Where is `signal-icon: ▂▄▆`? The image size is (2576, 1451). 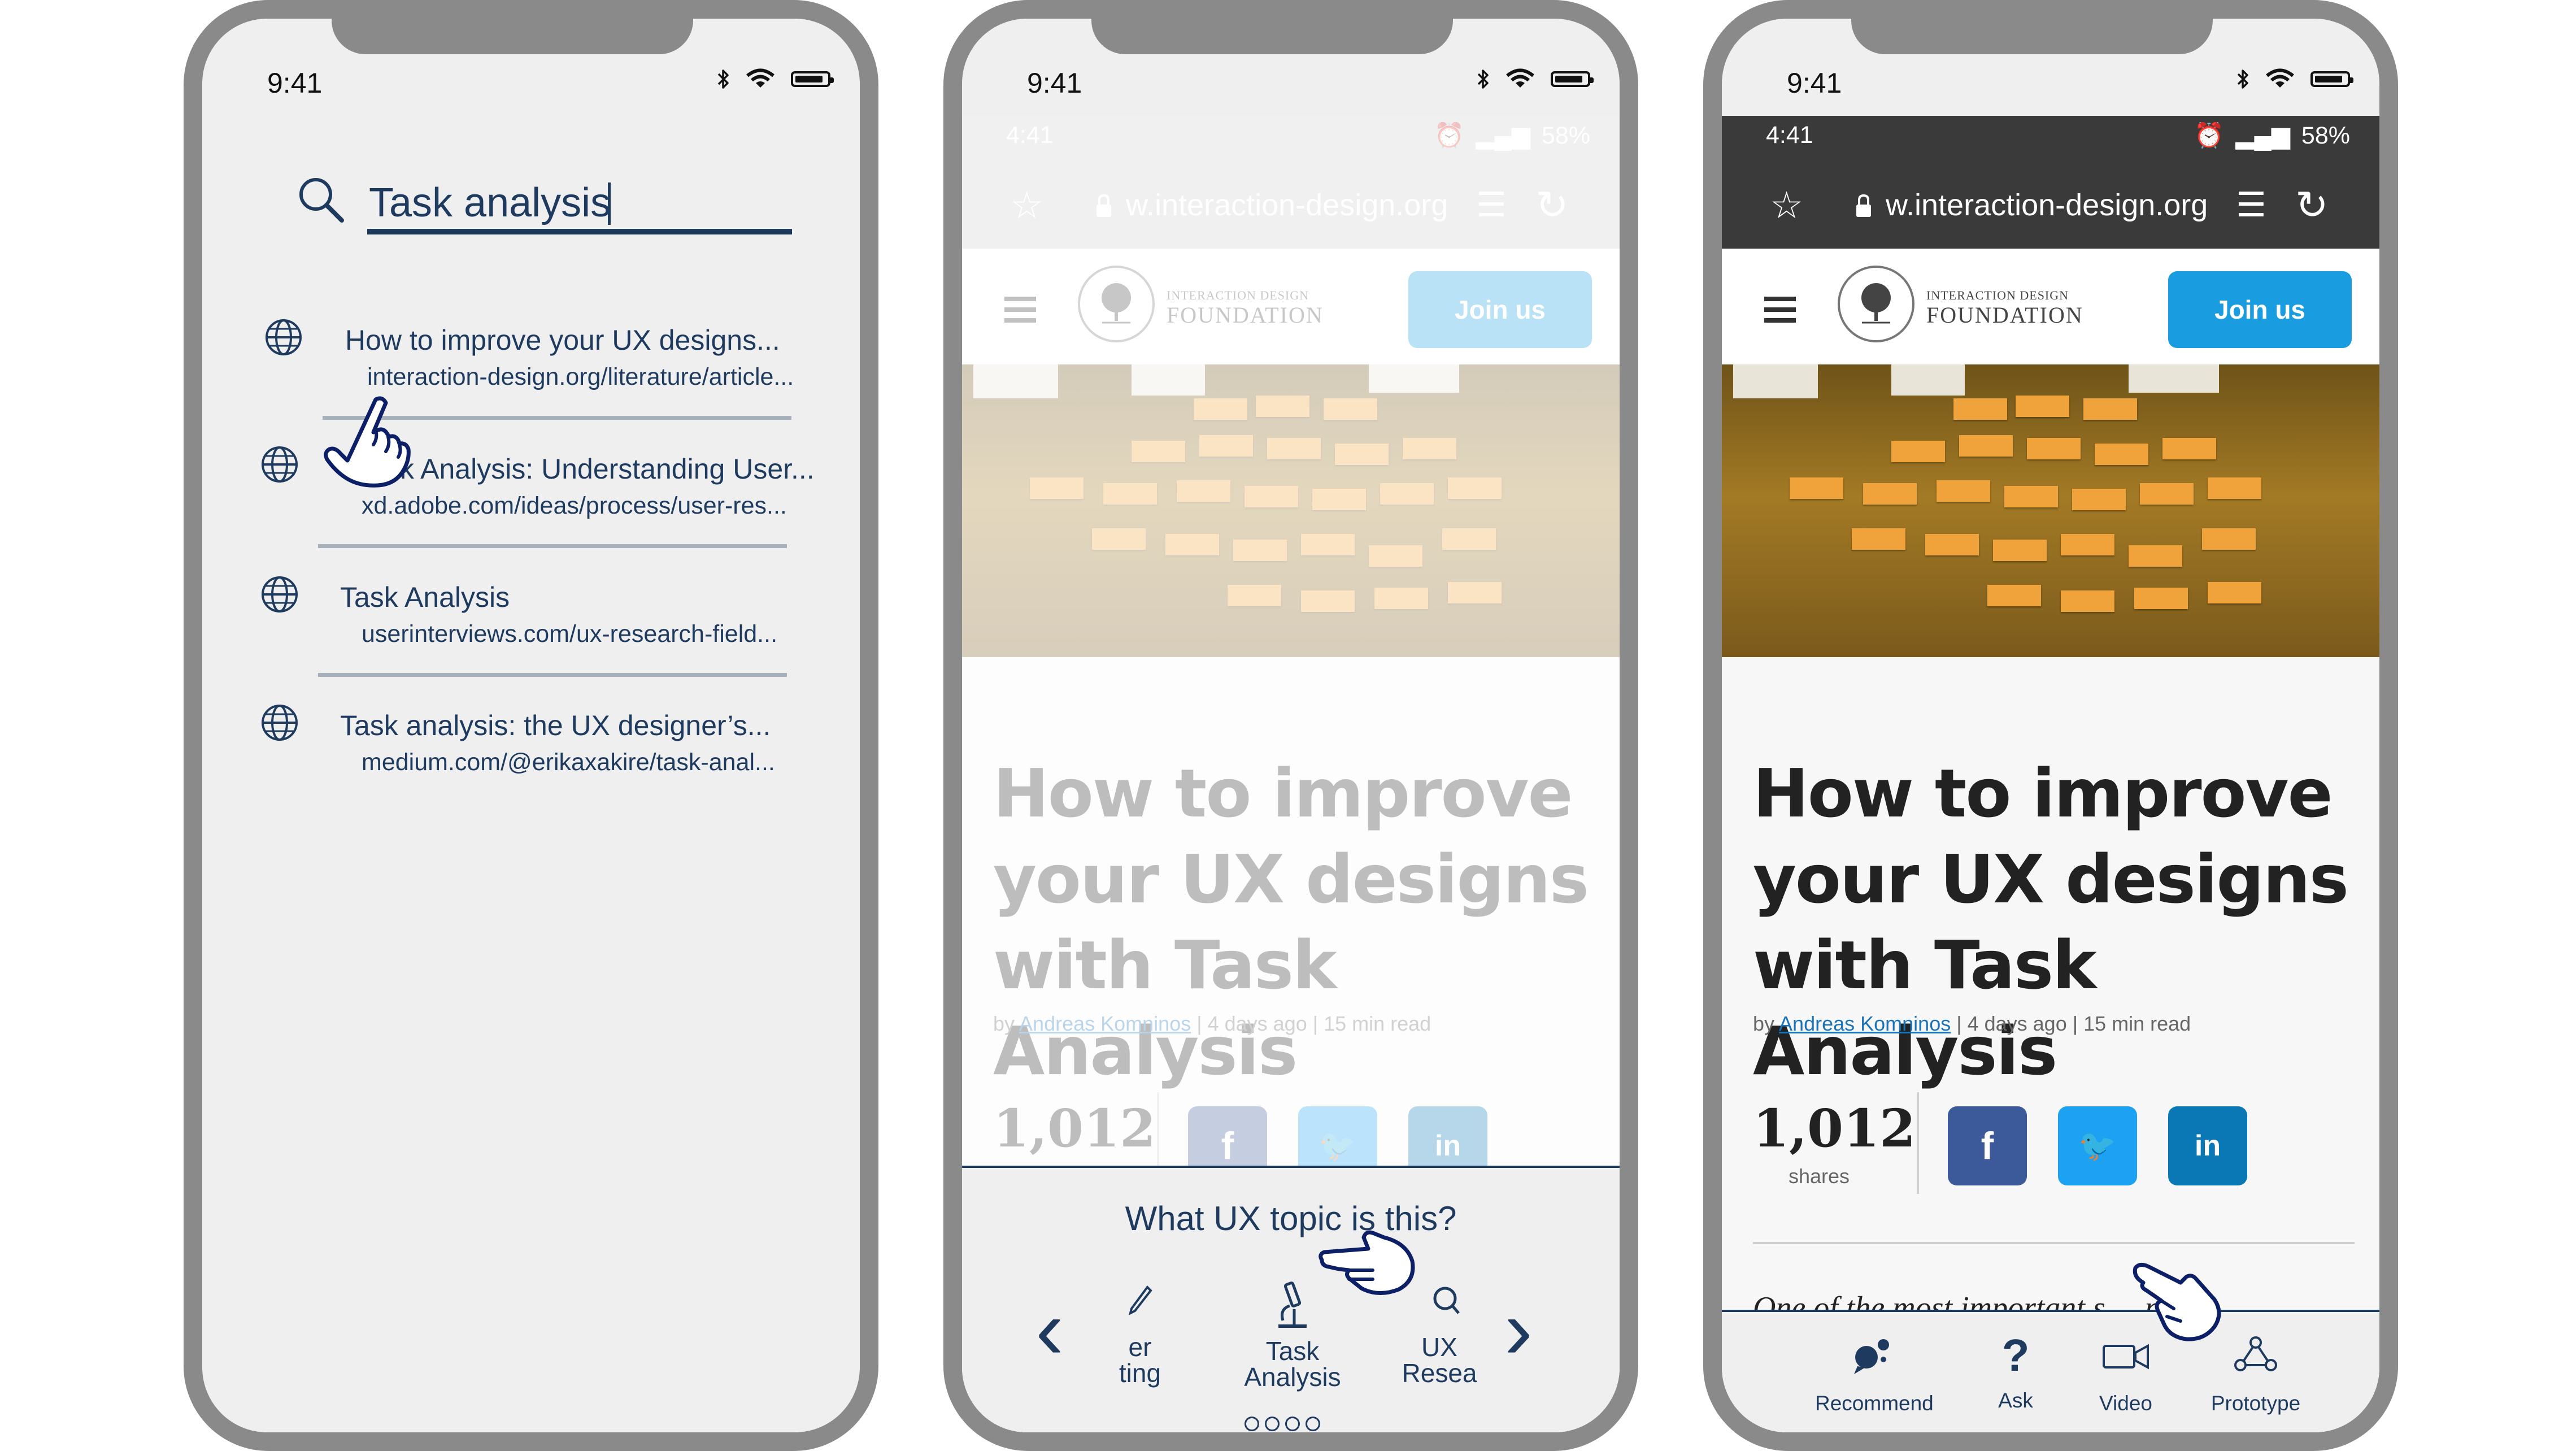
signal-icon: ▂▄▆ is located at coordinates (2262, 135).